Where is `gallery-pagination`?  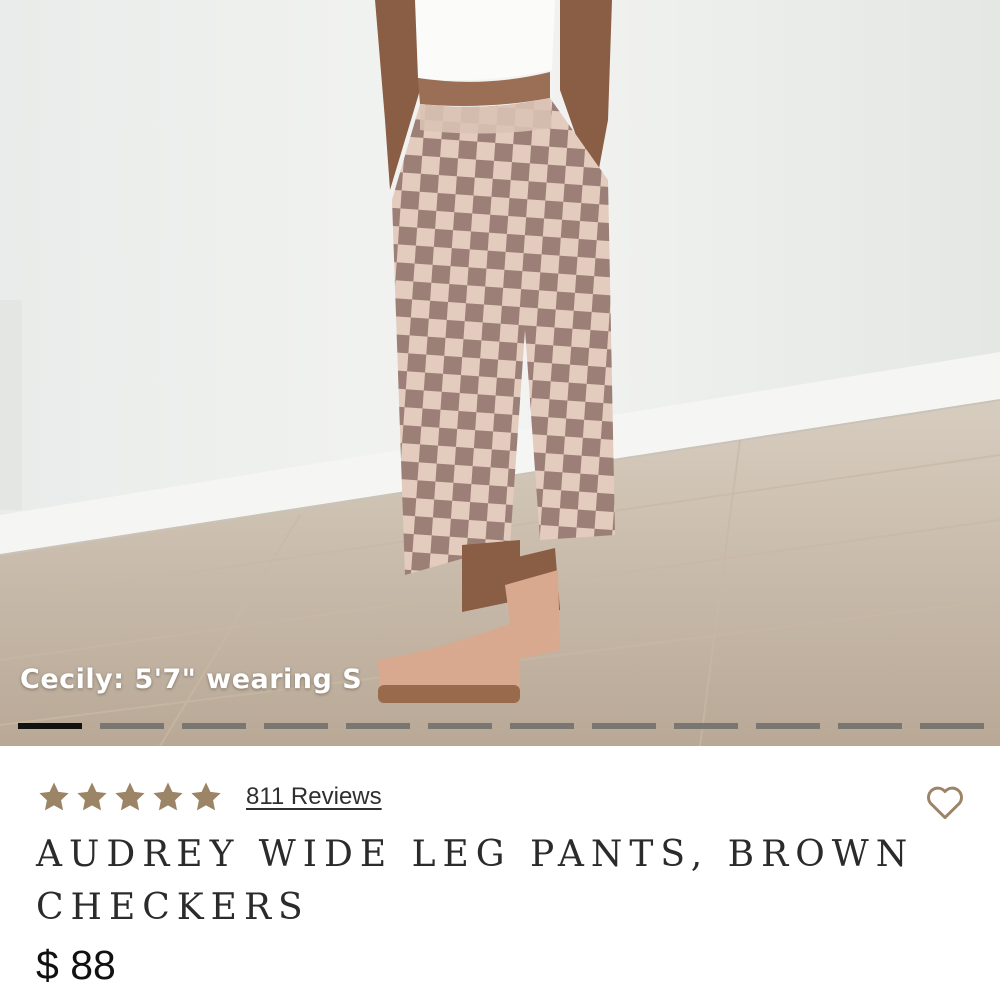
gallery-pagination is located at coordinates (501, 726).